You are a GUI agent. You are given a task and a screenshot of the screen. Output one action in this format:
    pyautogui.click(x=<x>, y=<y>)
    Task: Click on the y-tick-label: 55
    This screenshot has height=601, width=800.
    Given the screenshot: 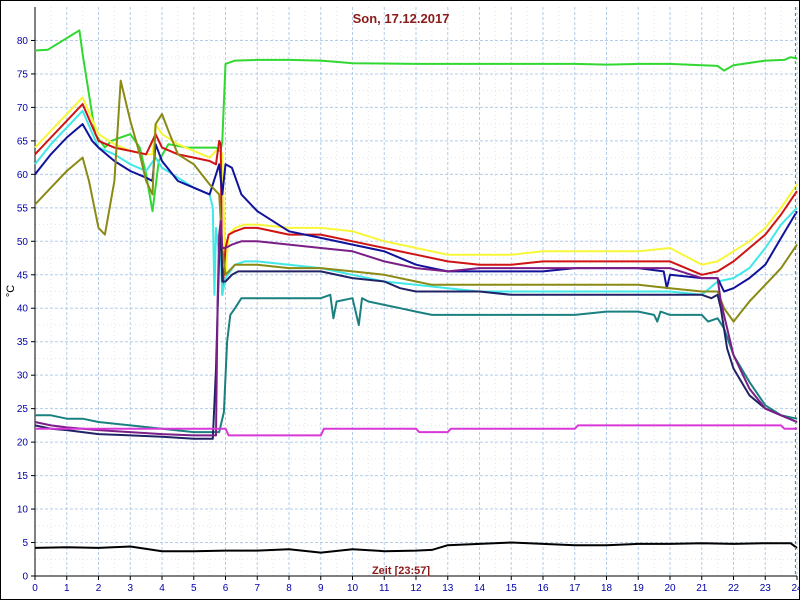 What is the action you would take?
    pyautogui.click(x=23, y=208)
    